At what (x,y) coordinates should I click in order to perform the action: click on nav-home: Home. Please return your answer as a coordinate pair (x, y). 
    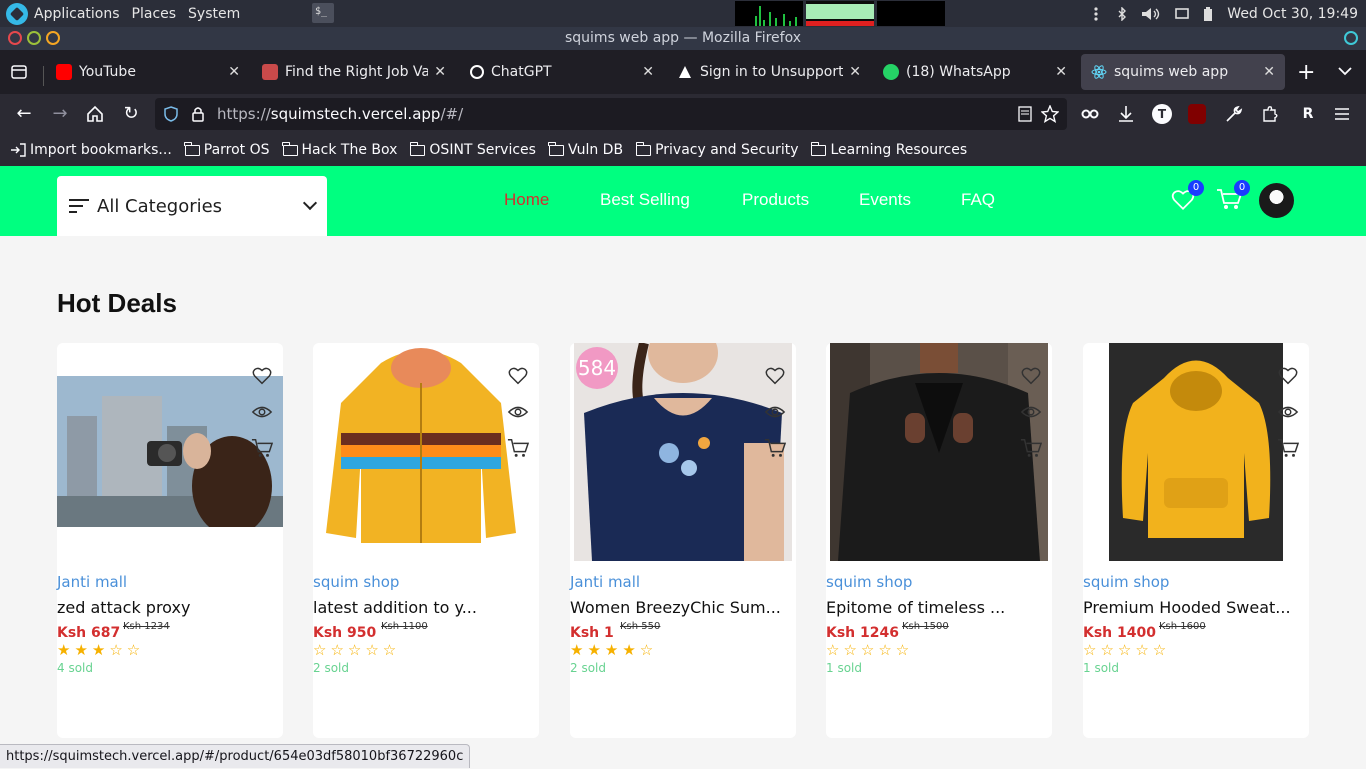
    Looking at the image, I should click on (526, 200).